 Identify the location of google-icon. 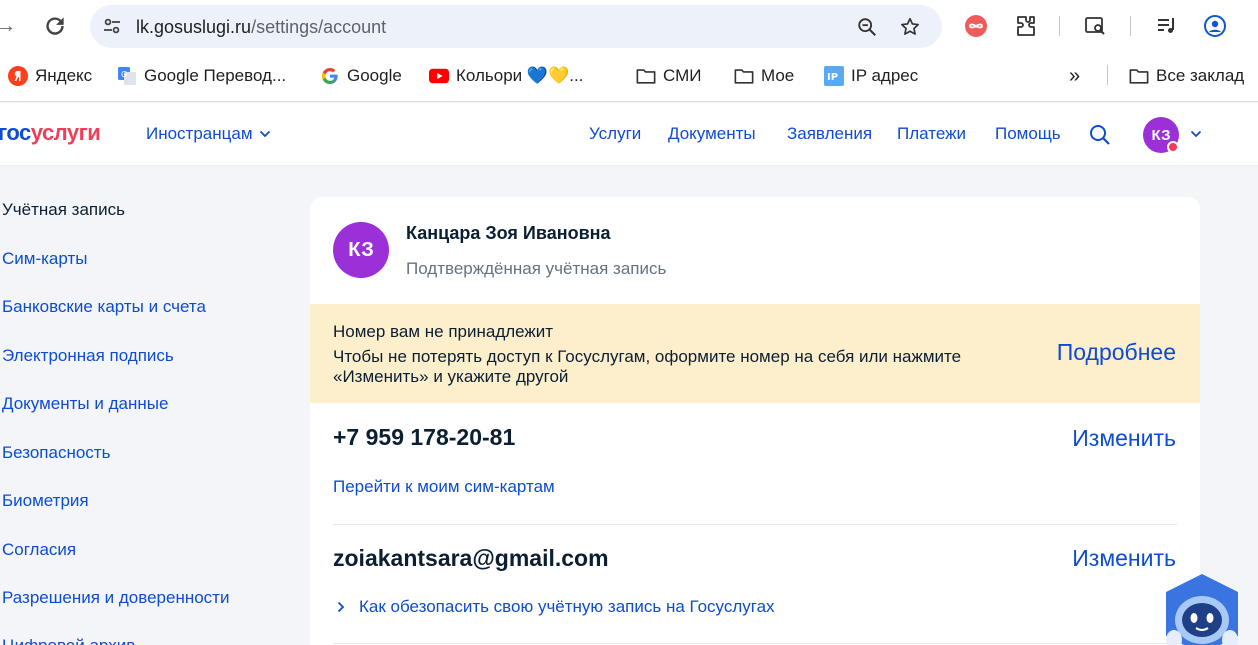
(330, 76).